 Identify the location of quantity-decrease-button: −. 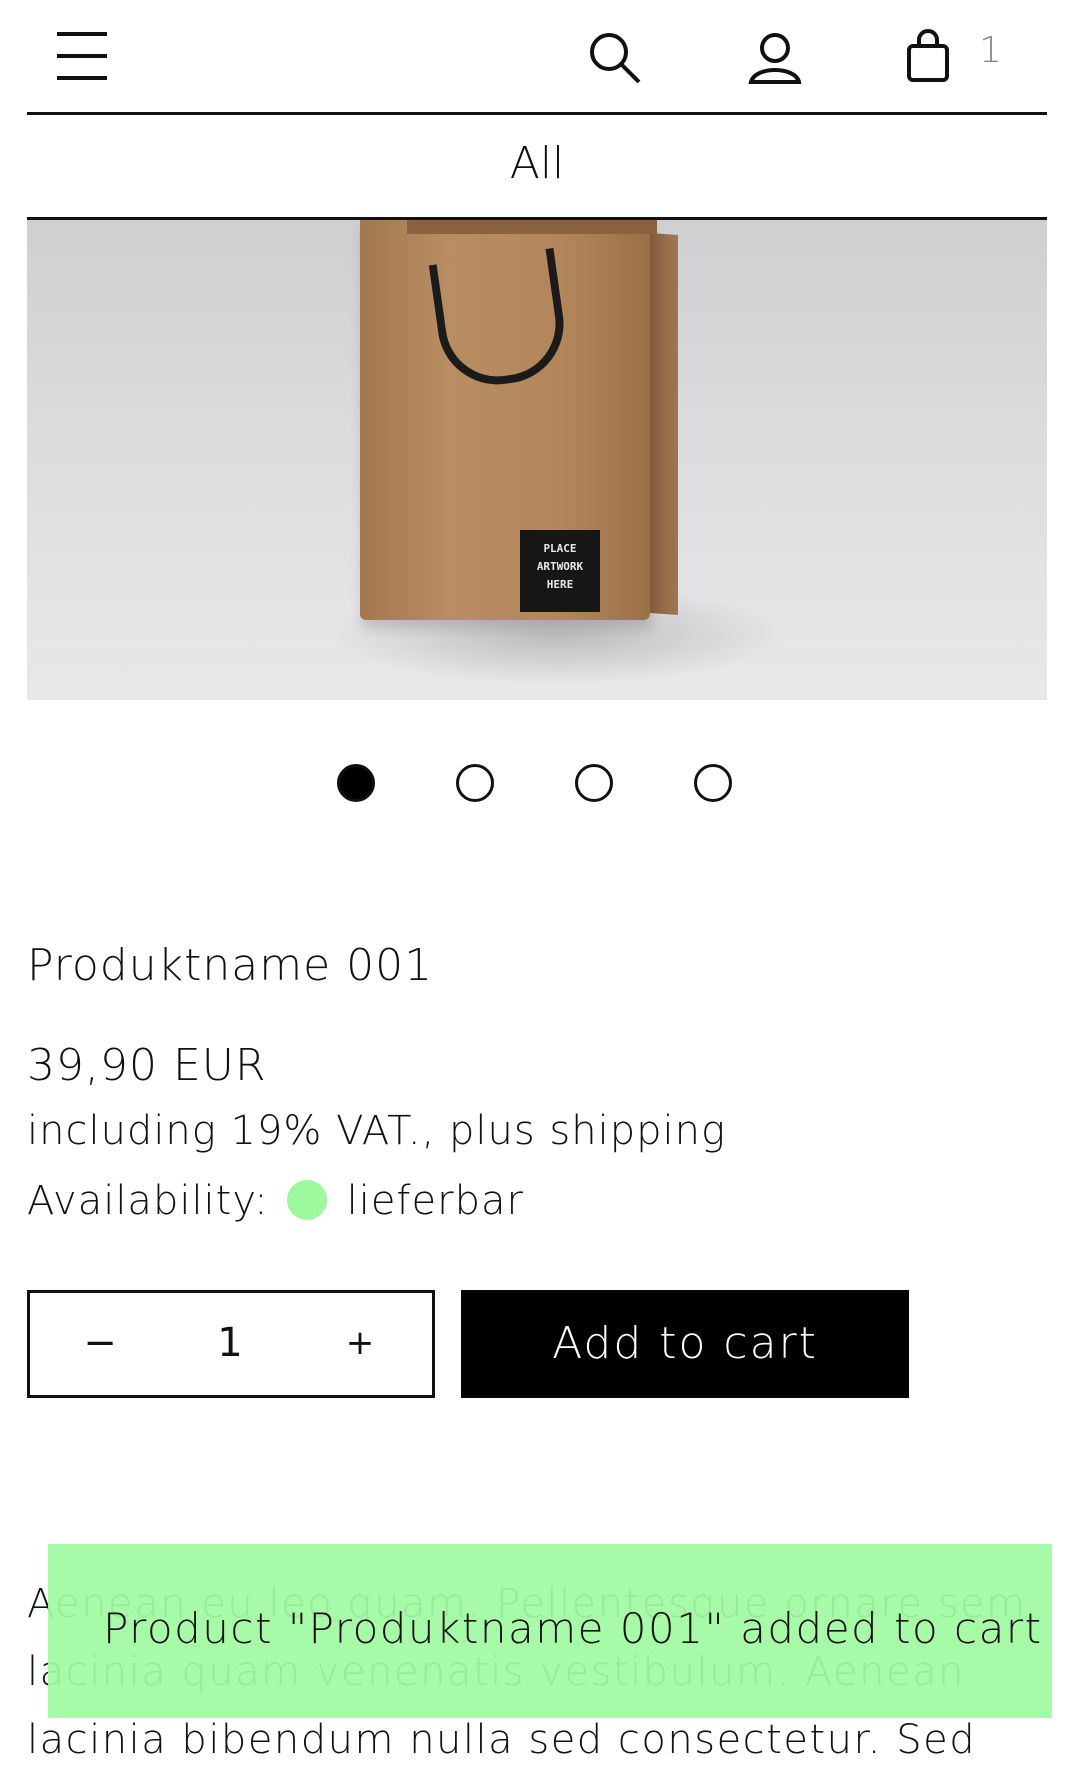
(100, 1343).